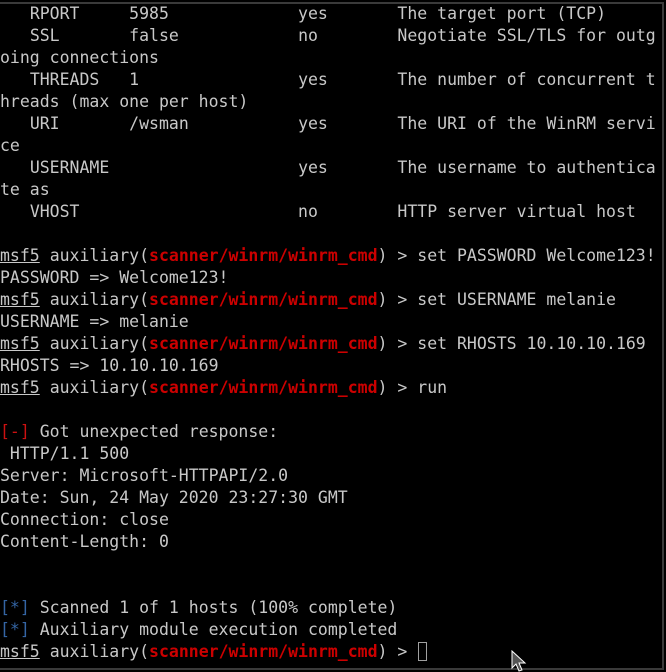 The width and height of the screenshot is (666, 672). What do you see at coordinates (159, 123) in the screenshot?
I see `option-setting: /wsman` at bounding box center [159, 123].